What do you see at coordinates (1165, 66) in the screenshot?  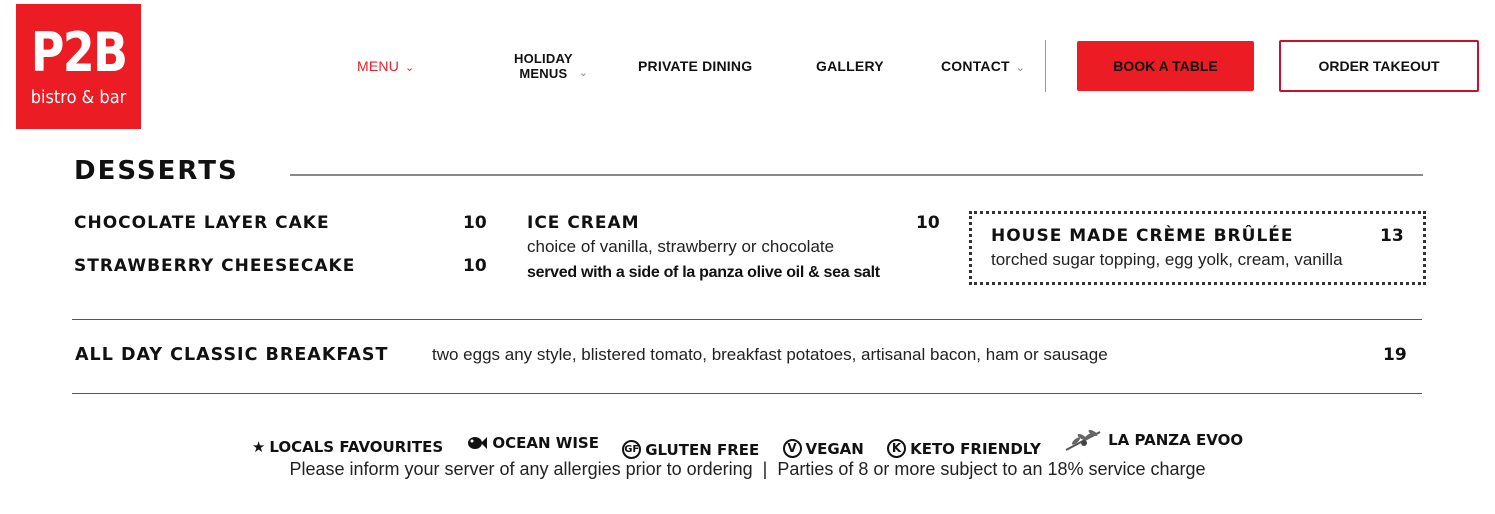 I see `book-table-button: BOOK A TABLE` at bounding box center [1165, 66].